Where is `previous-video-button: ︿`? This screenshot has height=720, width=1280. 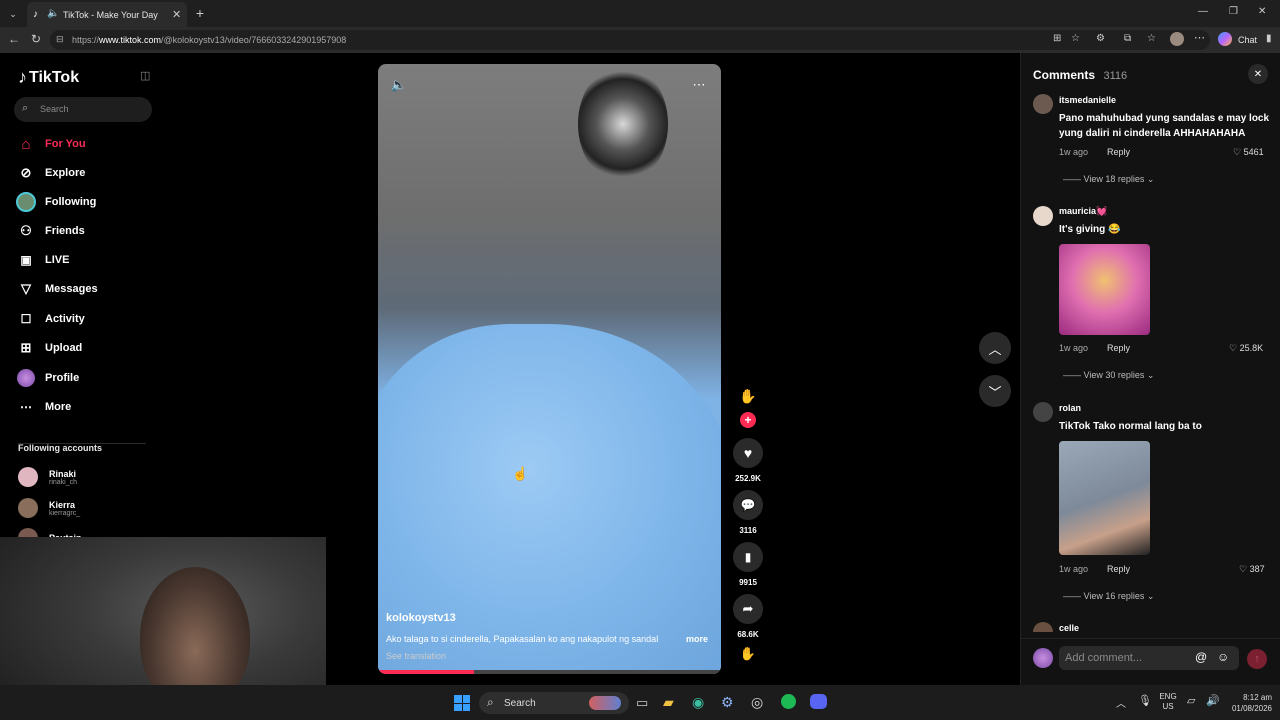 previous-video-button: ︿ is located at coordinates (995, 348).